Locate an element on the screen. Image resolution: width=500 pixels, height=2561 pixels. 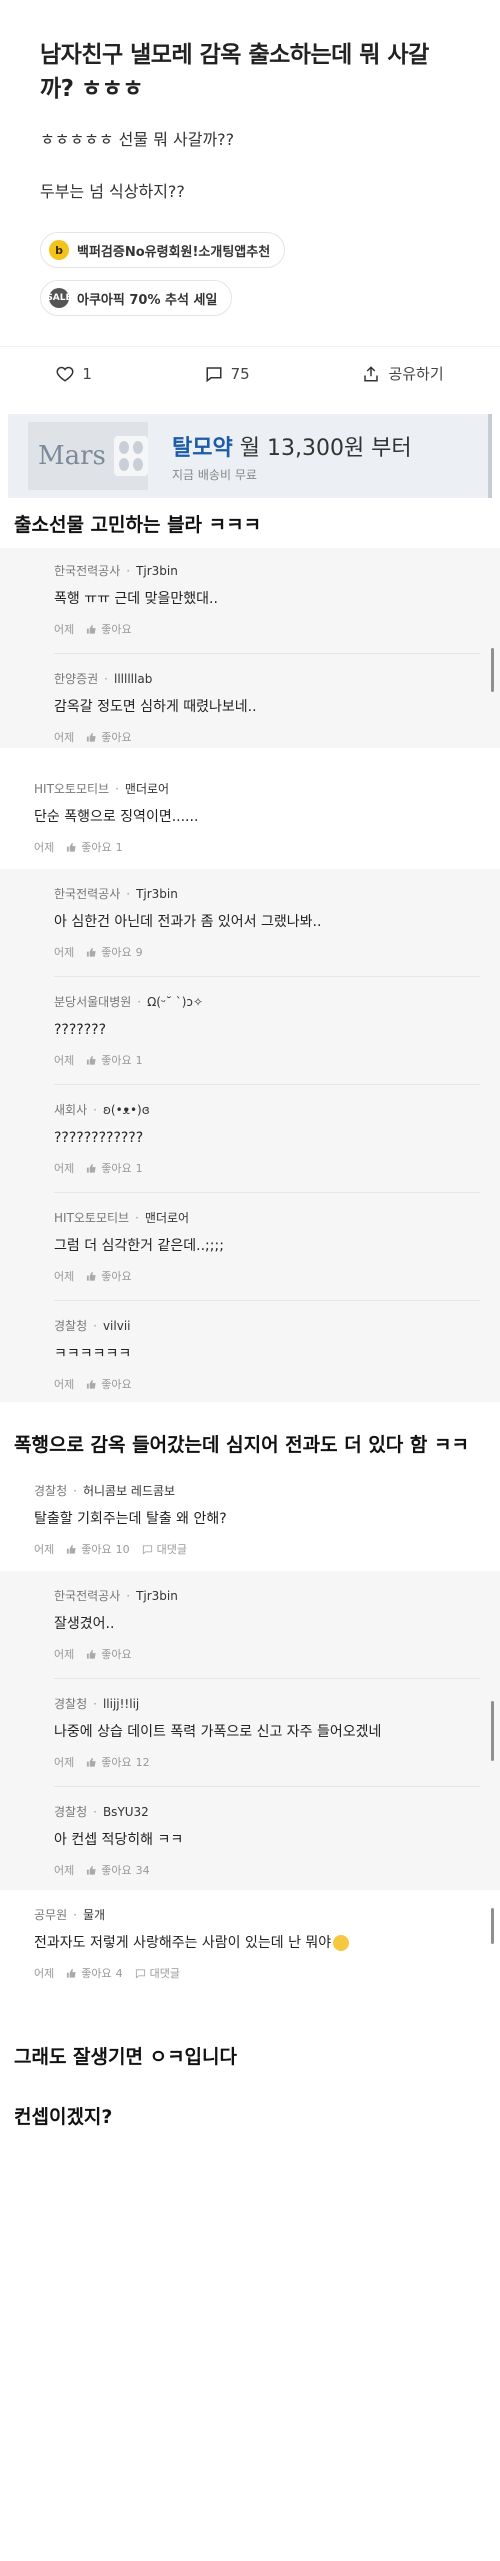
comment-button: 75 is located at coordinates (227, 374).